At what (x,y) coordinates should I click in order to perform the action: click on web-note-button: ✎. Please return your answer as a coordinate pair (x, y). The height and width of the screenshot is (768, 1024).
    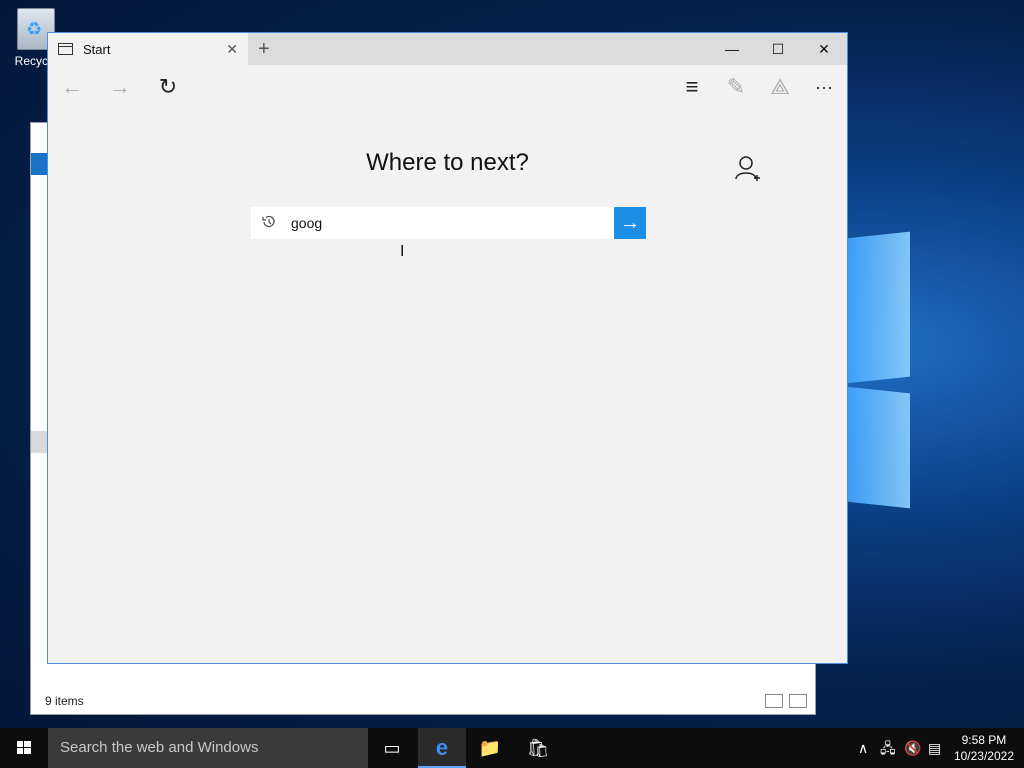
    Looking at the image, I should click on (736, 87).